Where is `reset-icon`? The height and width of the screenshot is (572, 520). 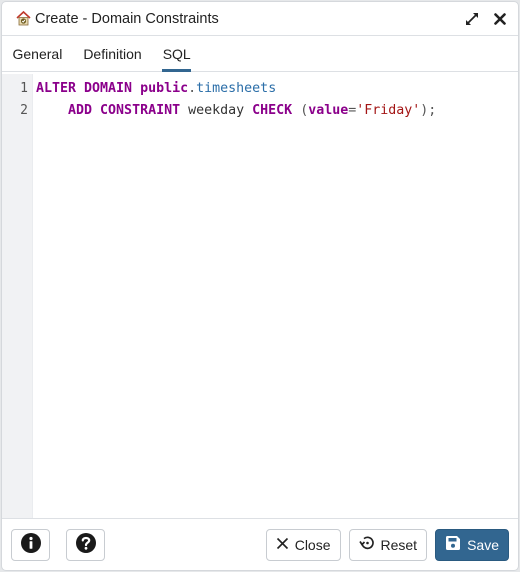
reset-icon is located at coordinates (366, 544).